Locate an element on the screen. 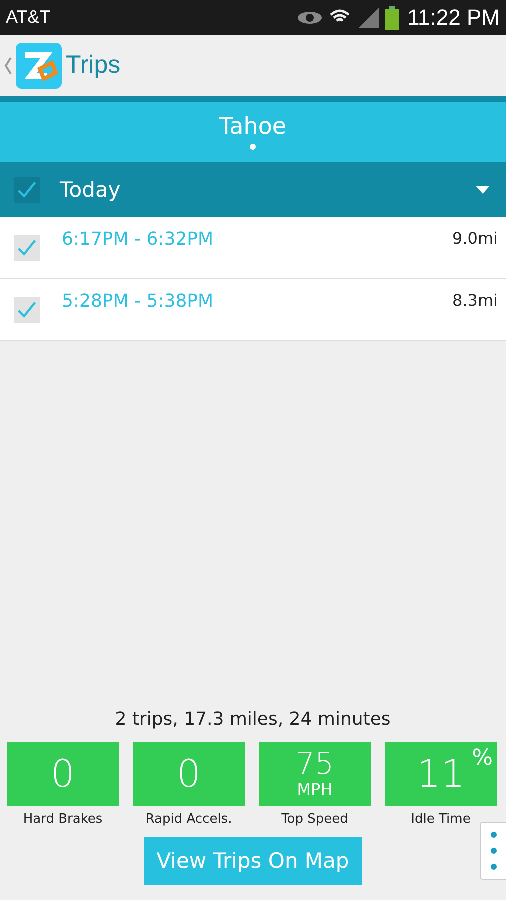 The height and width of the screenshot is (900, 506). trip-summary: 2 trips, 17.3 miles, 24 minutes is located at coordinates (253, 719).